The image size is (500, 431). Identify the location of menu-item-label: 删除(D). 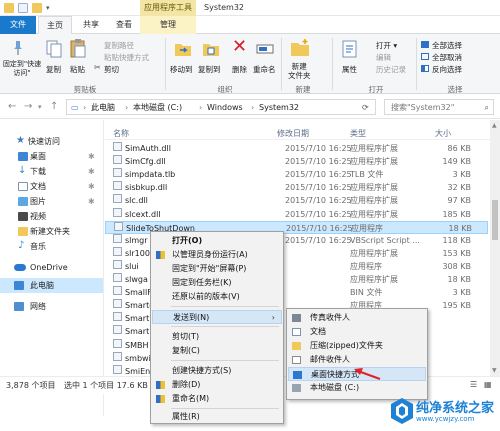
(186, 384).